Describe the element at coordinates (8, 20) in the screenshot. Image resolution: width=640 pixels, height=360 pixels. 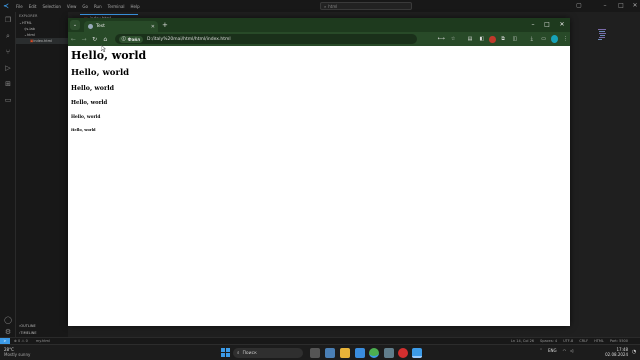
I see `files-icon: ❐` at that location.